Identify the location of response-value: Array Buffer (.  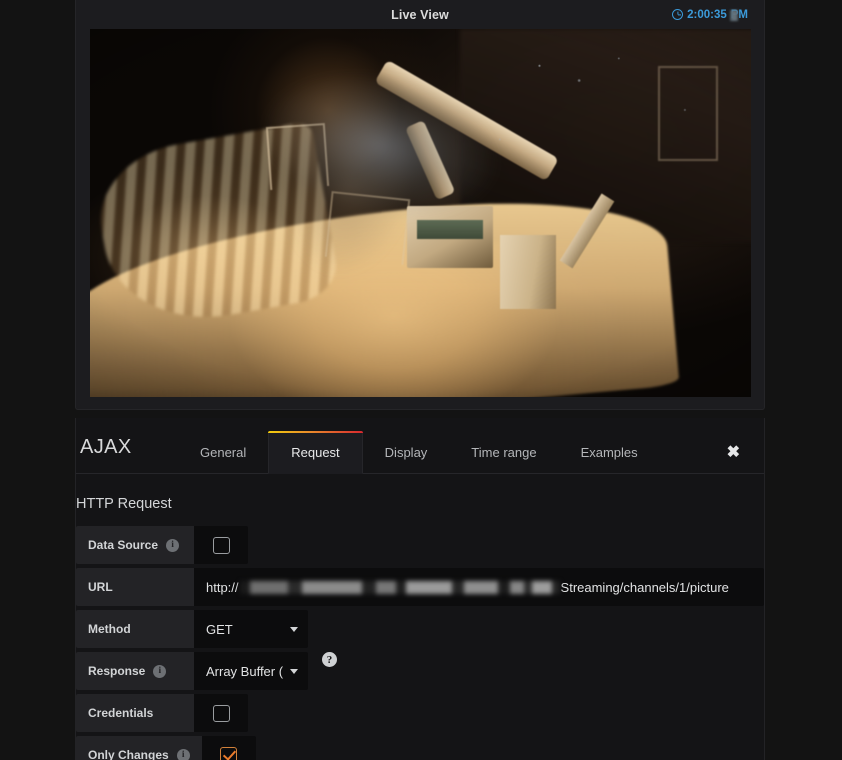
(245, 671).